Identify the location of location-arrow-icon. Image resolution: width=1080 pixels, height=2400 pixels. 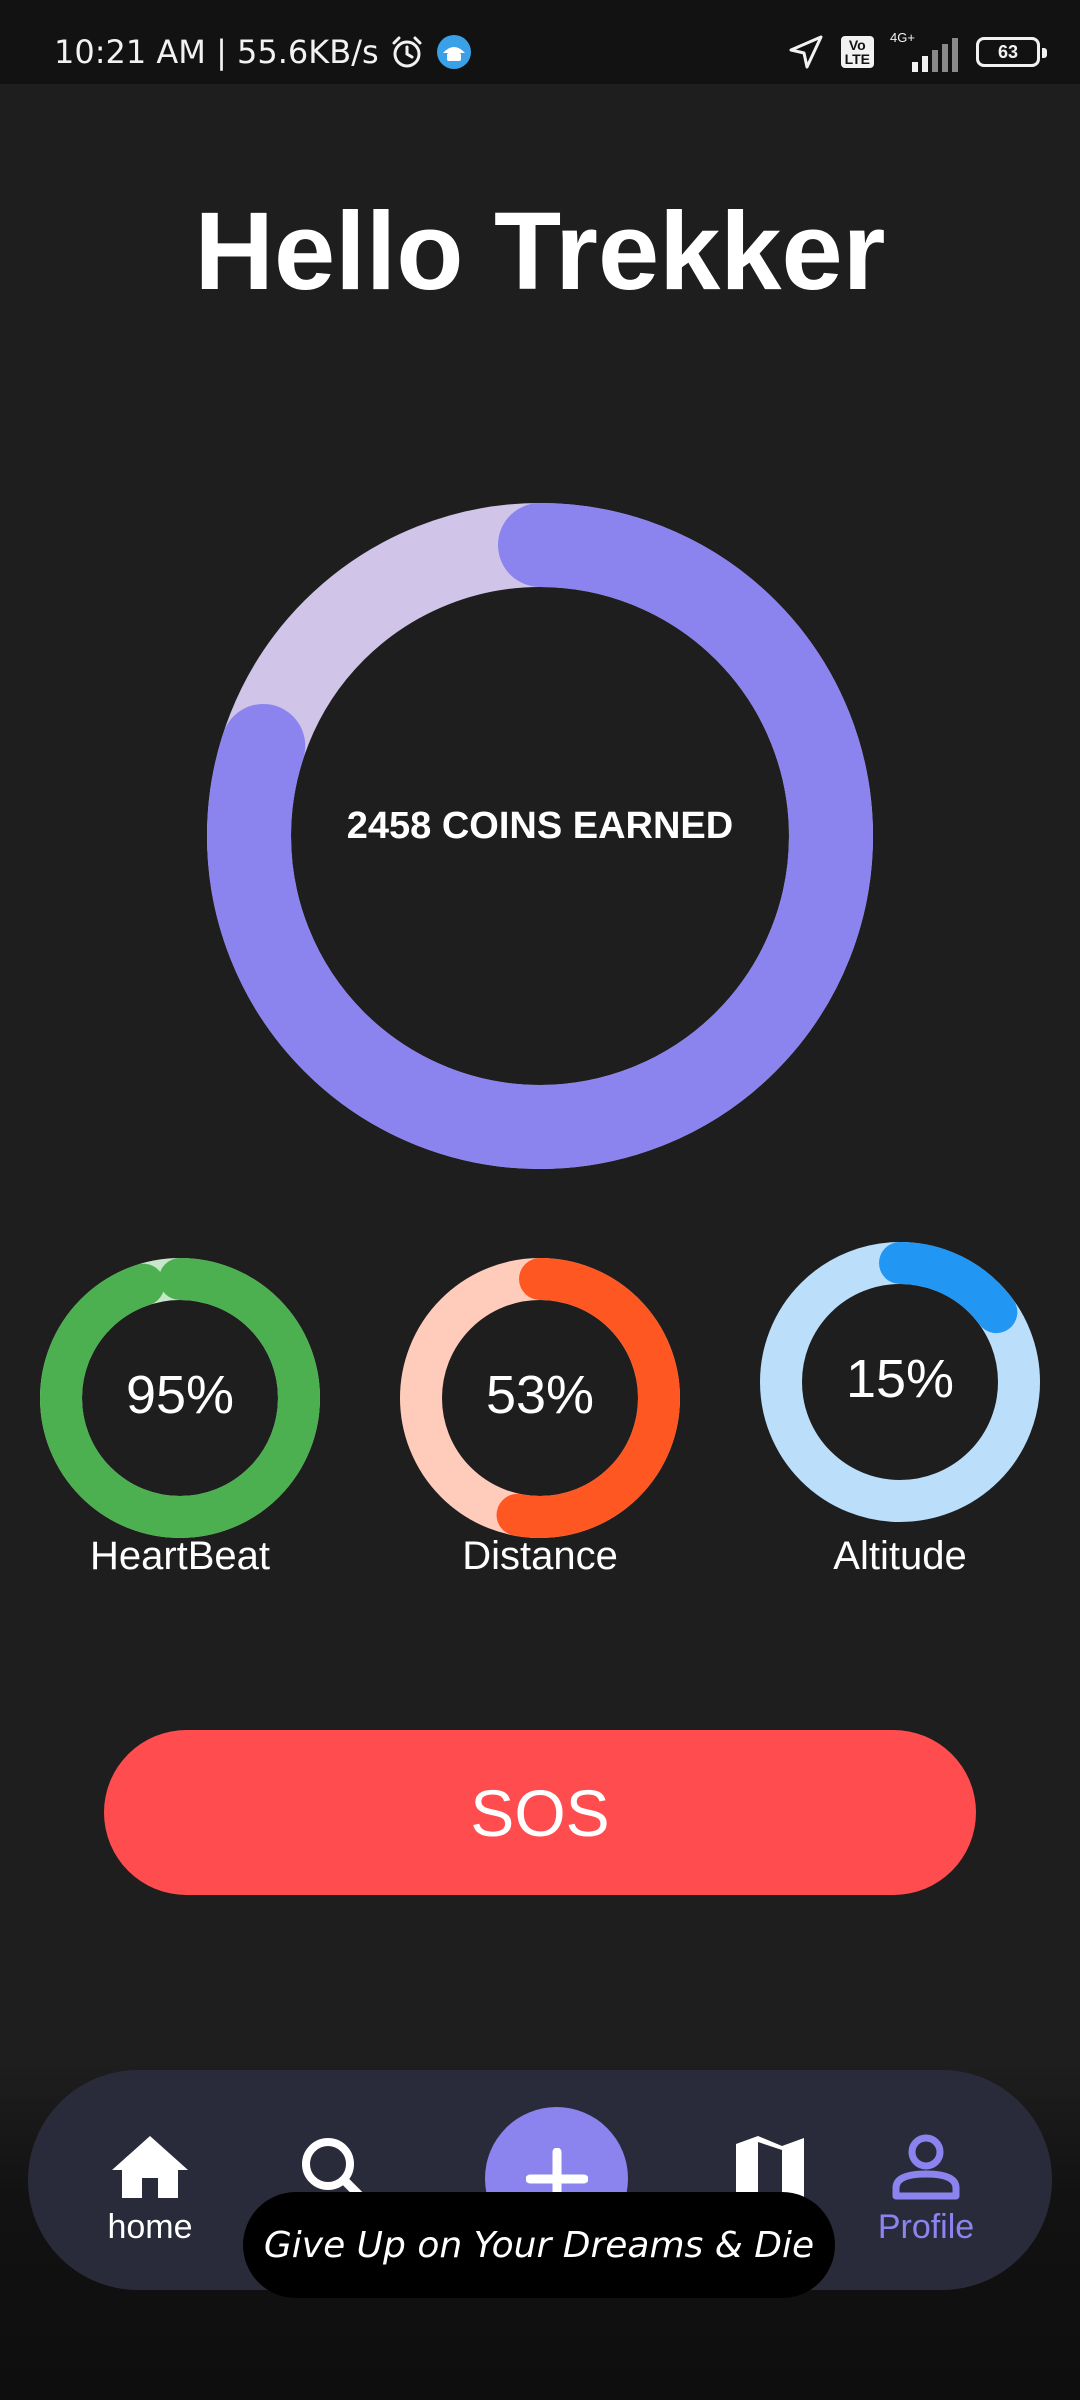
(806, 52).